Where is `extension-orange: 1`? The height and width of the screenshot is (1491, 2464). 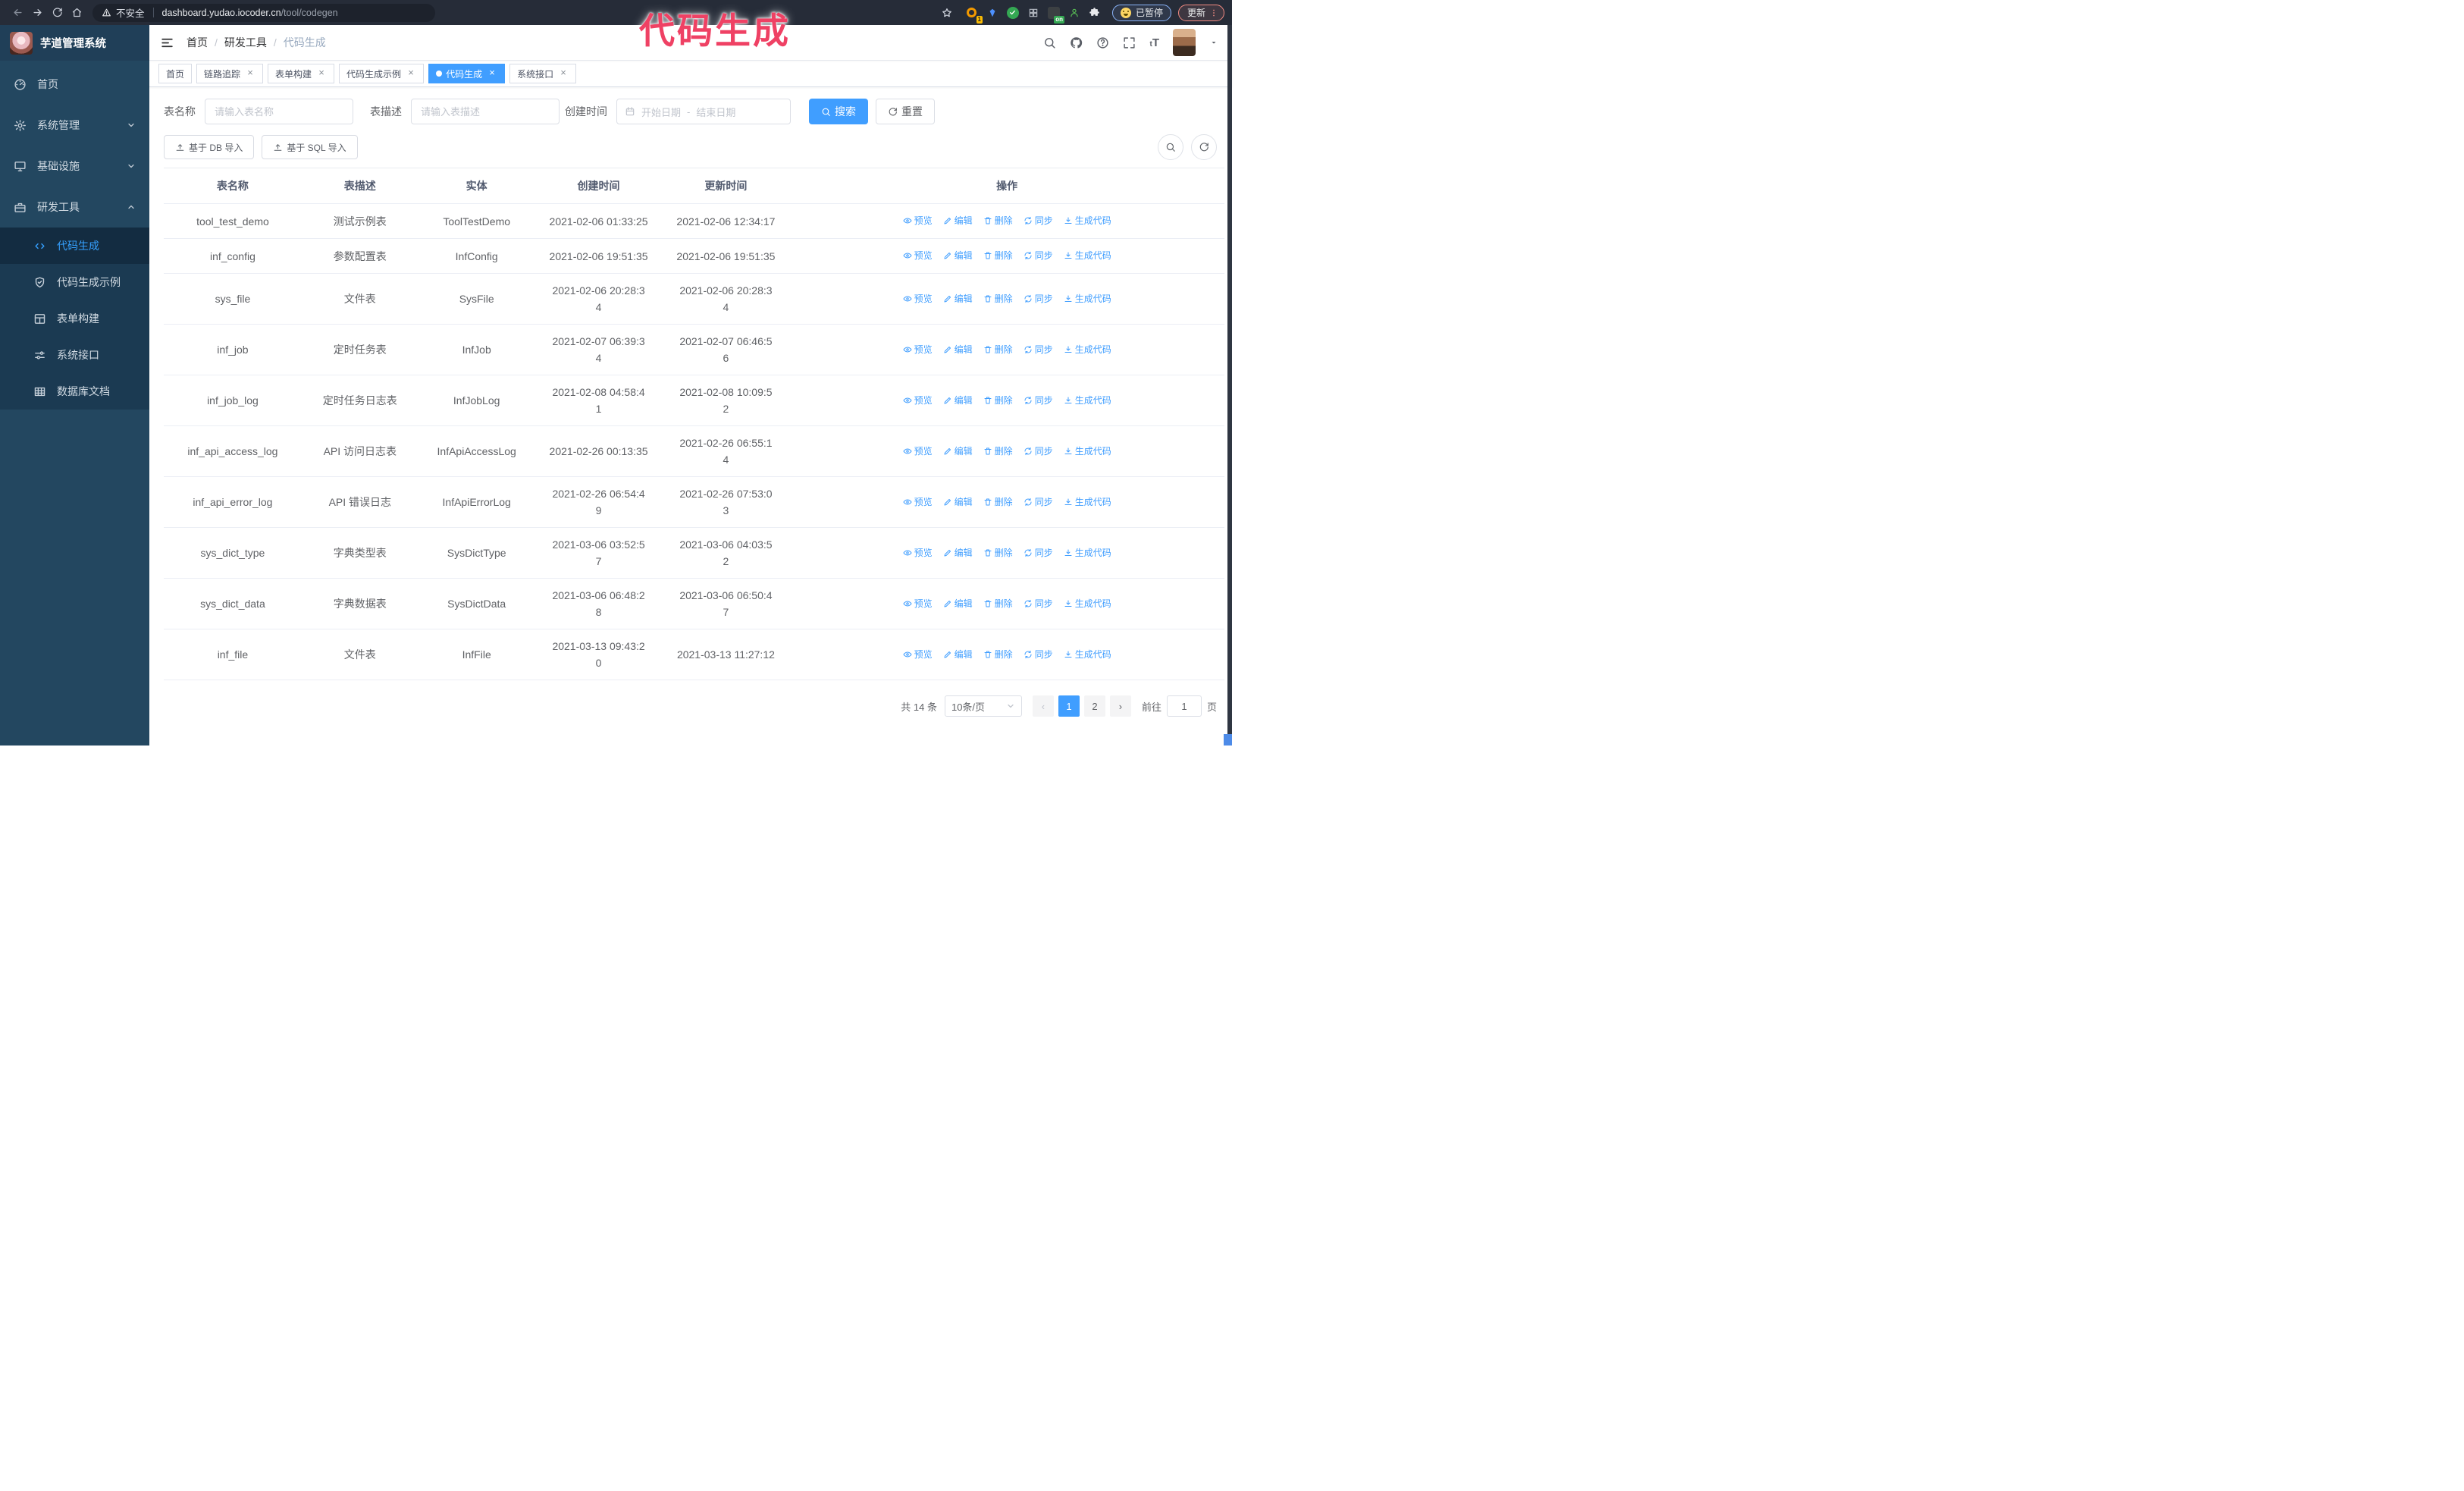
extension-orange: 1 is located at coordinates (974, 14).